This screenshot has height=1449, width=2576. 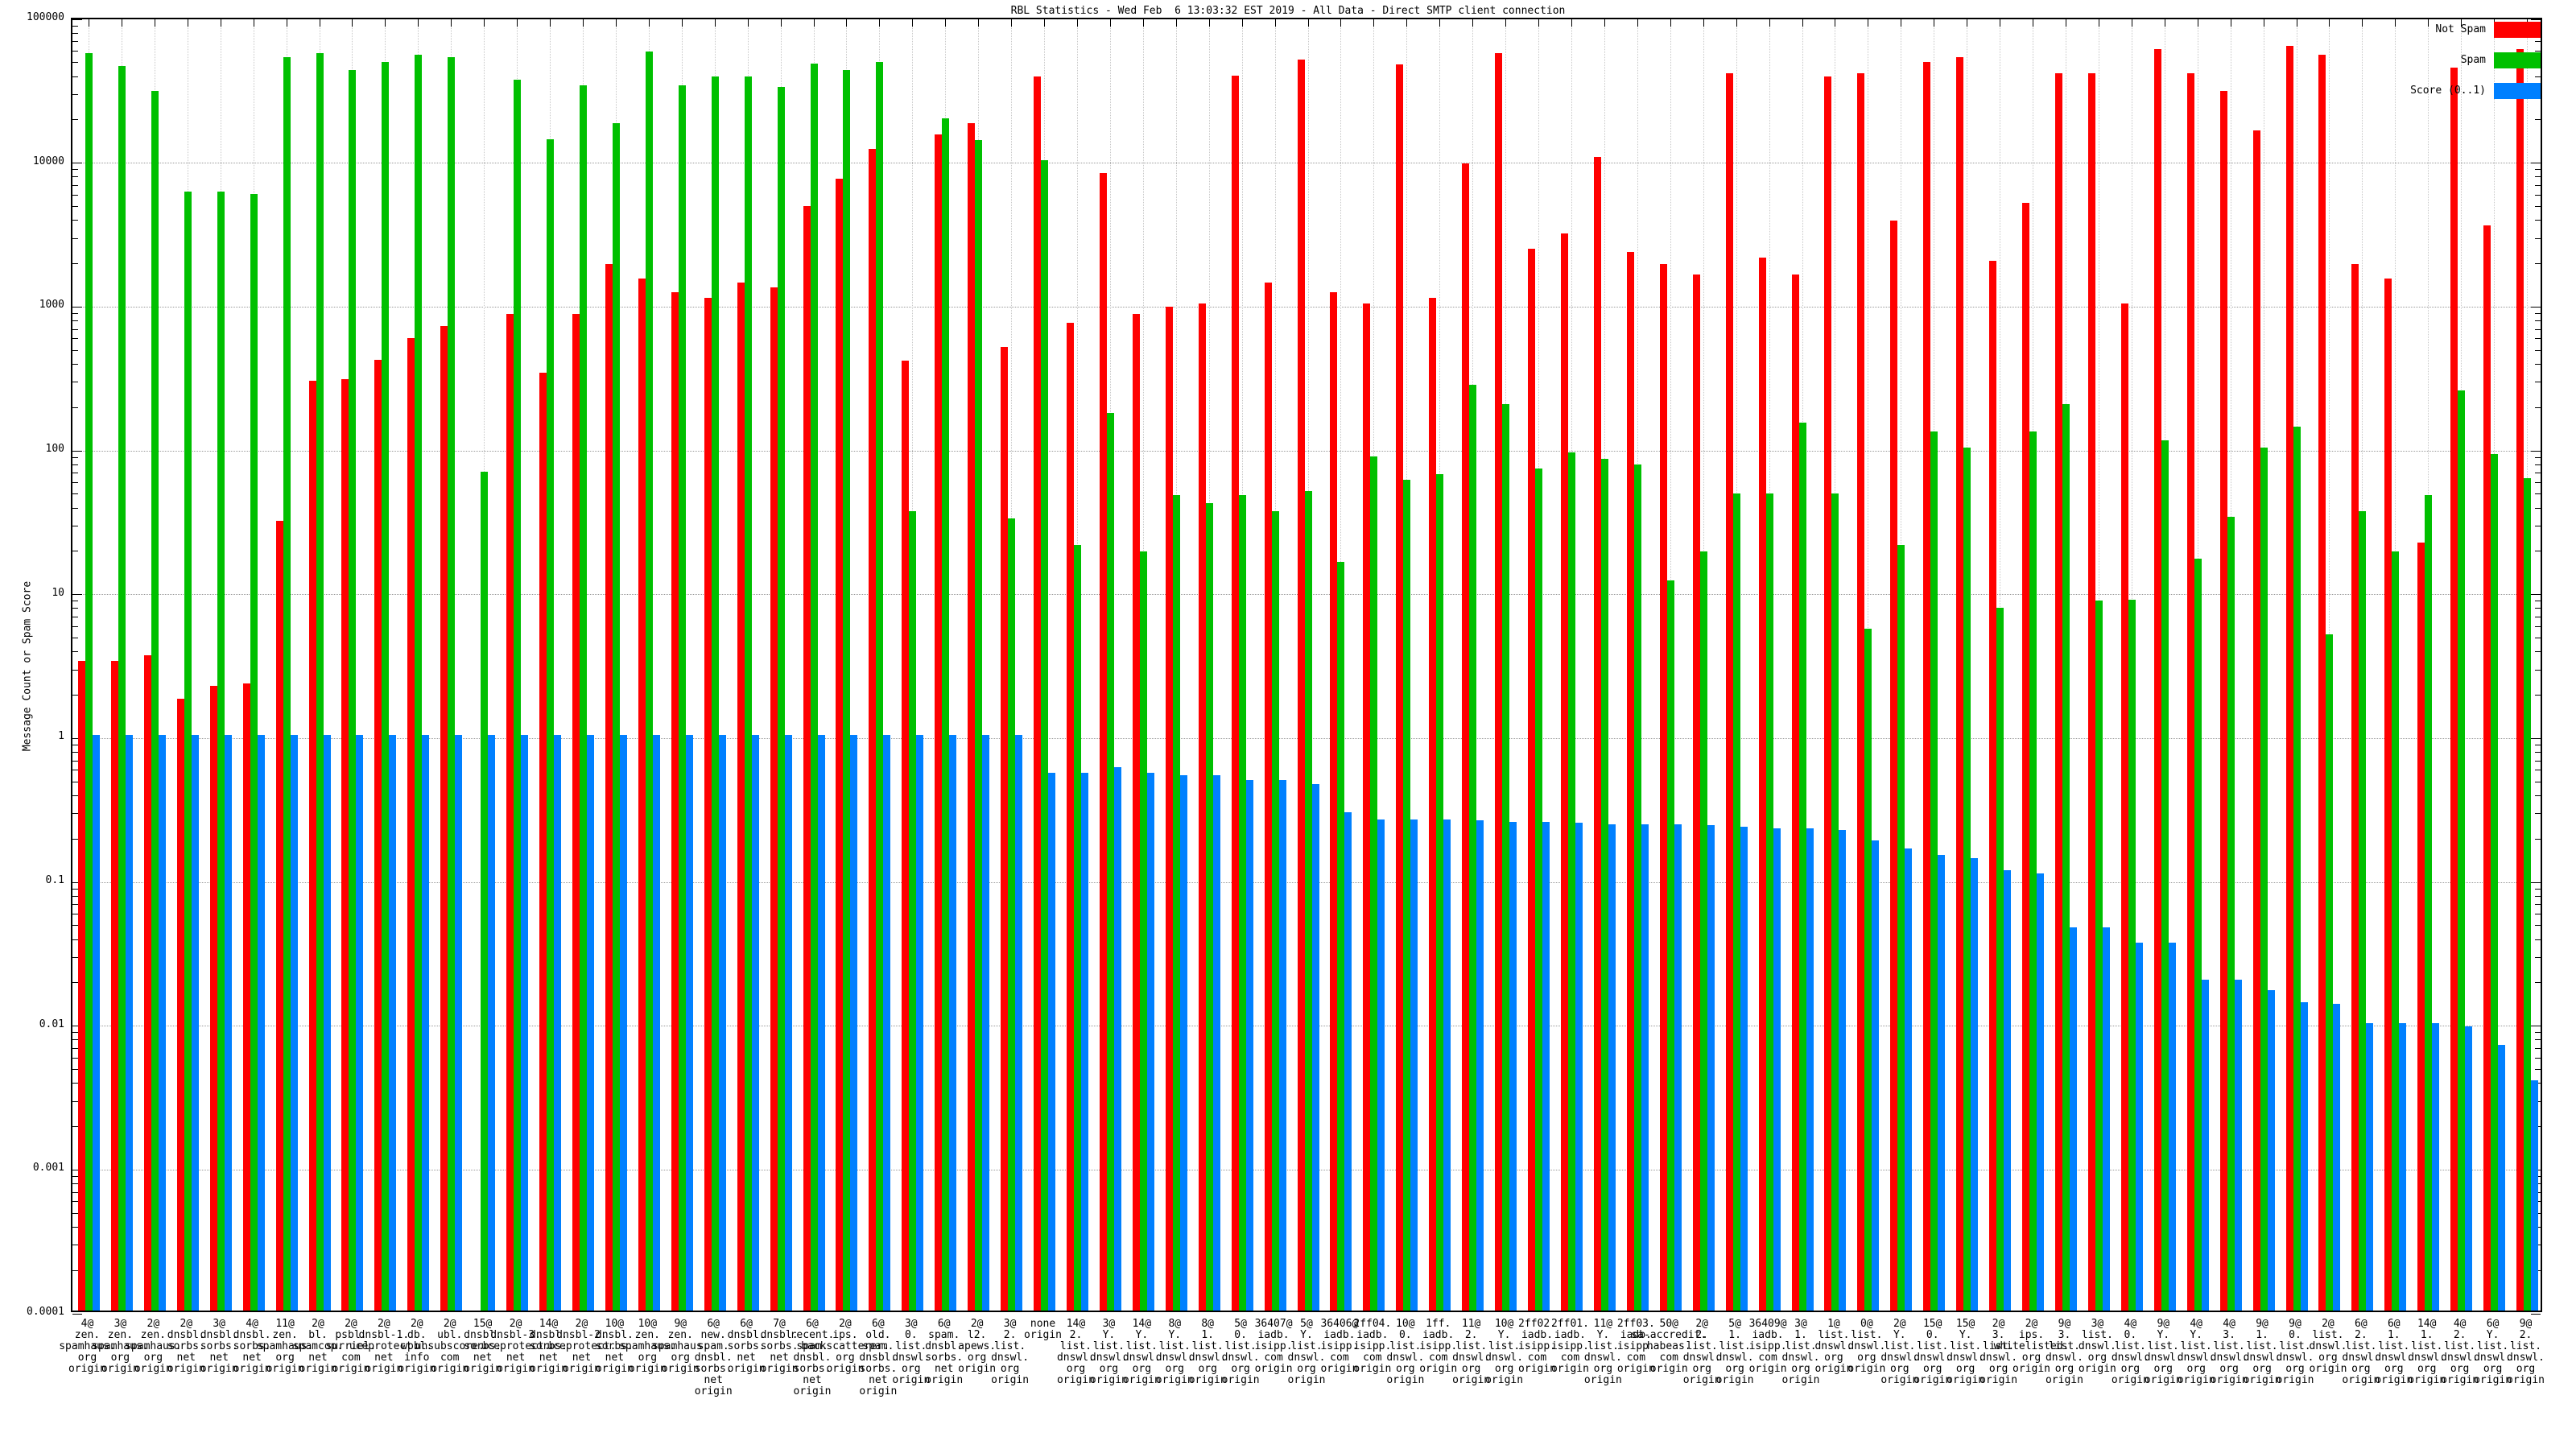 I want to click on legend-swatch, so click(x=2517, y=60).